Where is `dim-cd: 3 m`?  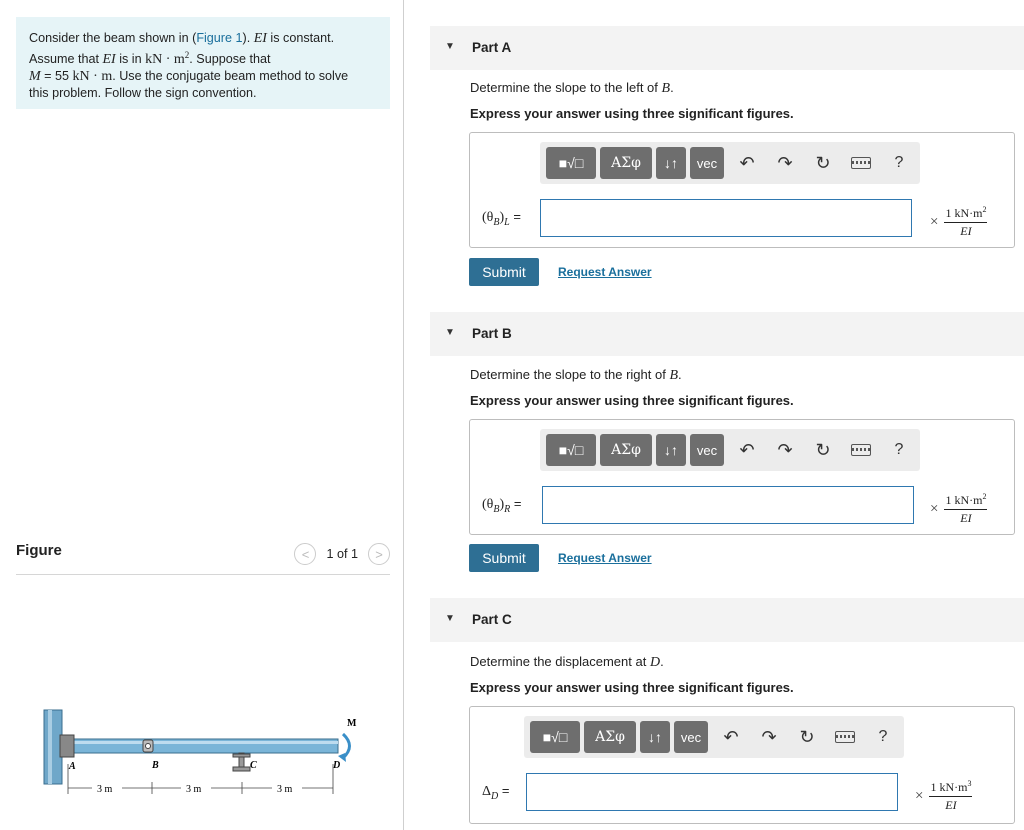
dim-cd: 3 m is located at coordinates (285, 789).